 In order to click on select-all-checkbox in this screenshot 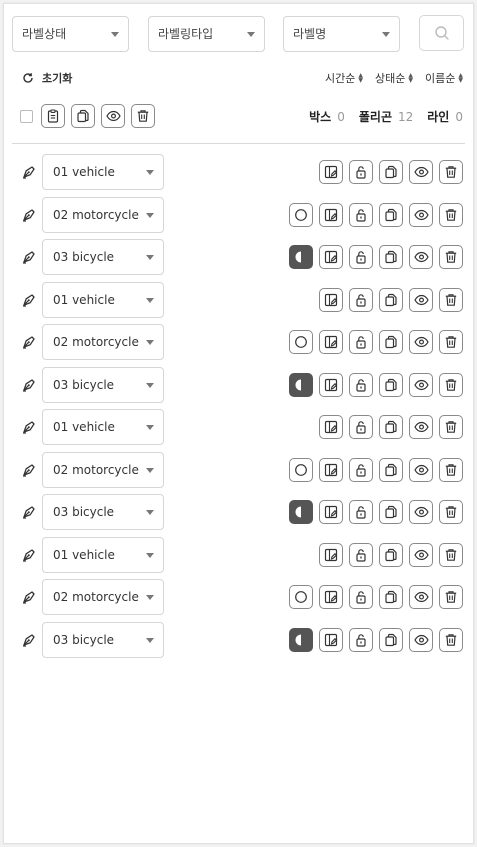, I will do `click(26, 116)`.